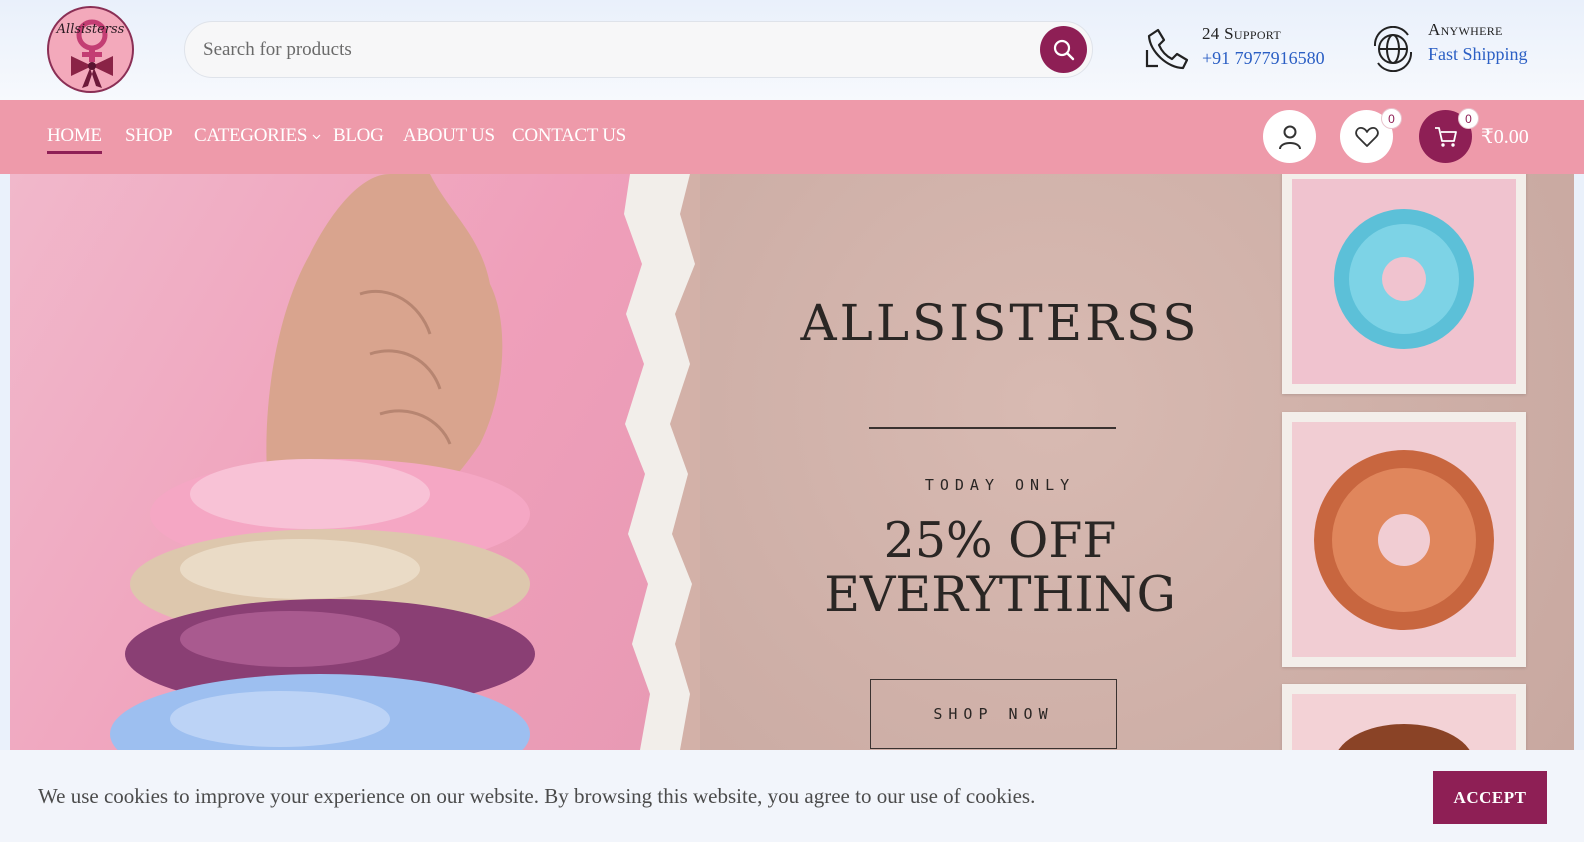  I want to click on phone-icon, so click(1167, 49).